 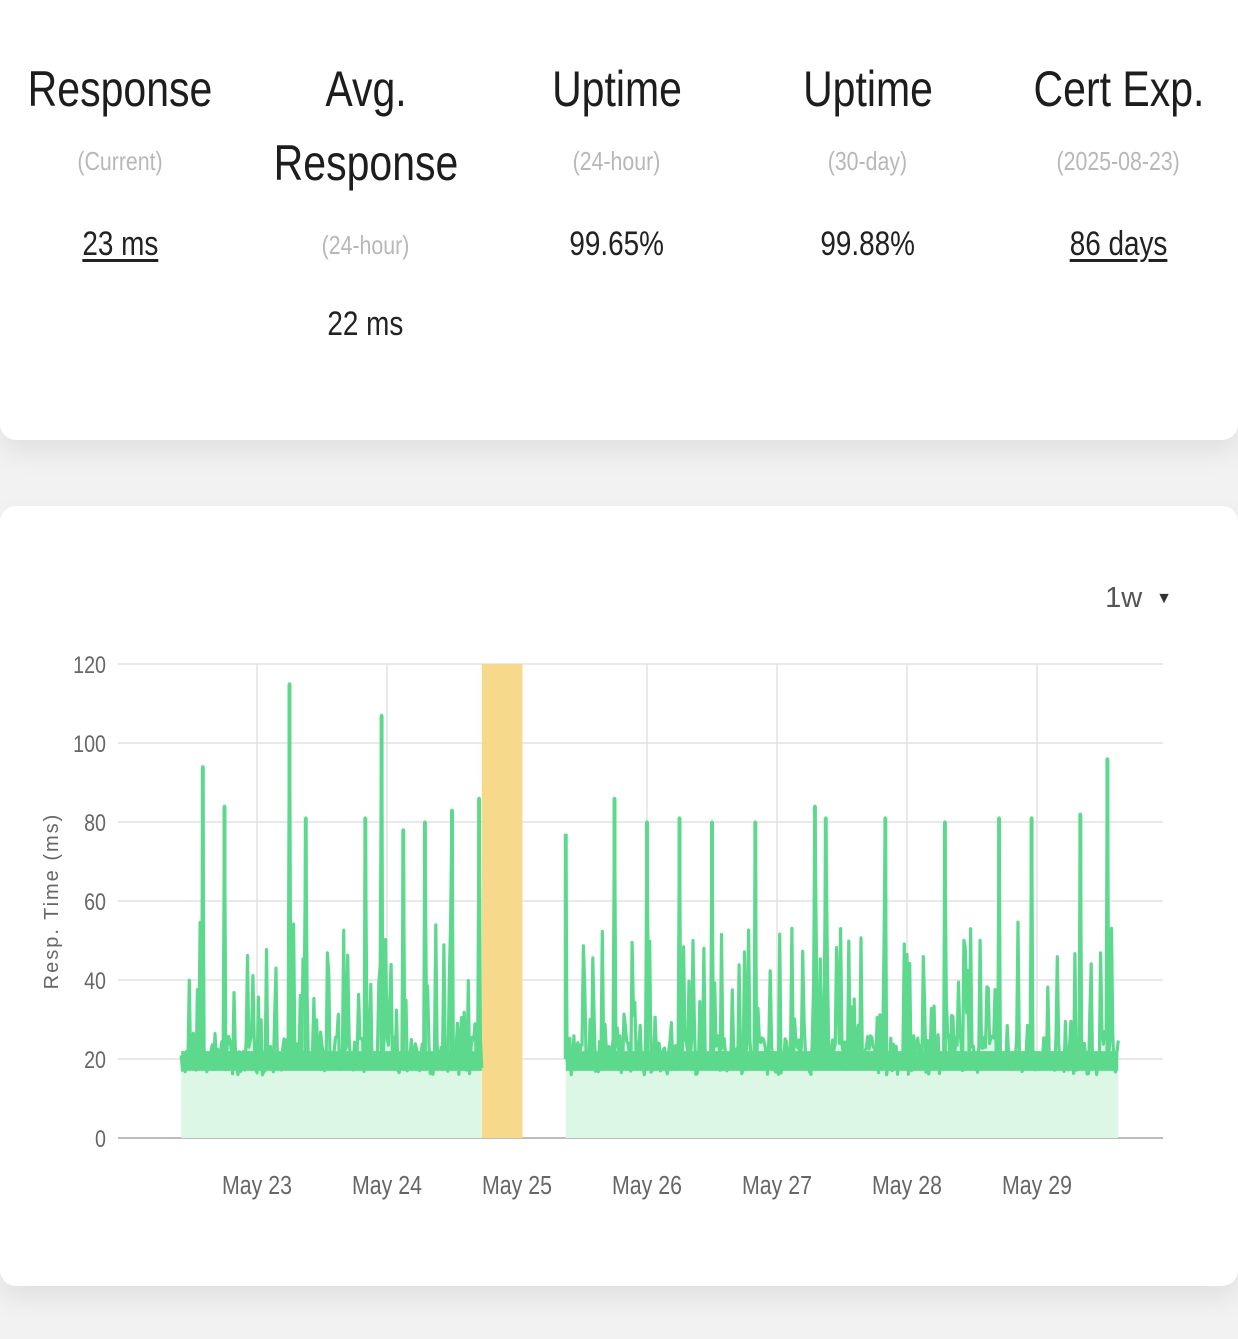 What do you see at coordinates (257, 1186) in the screenshot?
I see `x-tick-label: May 23` at bounding box center [257, 1186].